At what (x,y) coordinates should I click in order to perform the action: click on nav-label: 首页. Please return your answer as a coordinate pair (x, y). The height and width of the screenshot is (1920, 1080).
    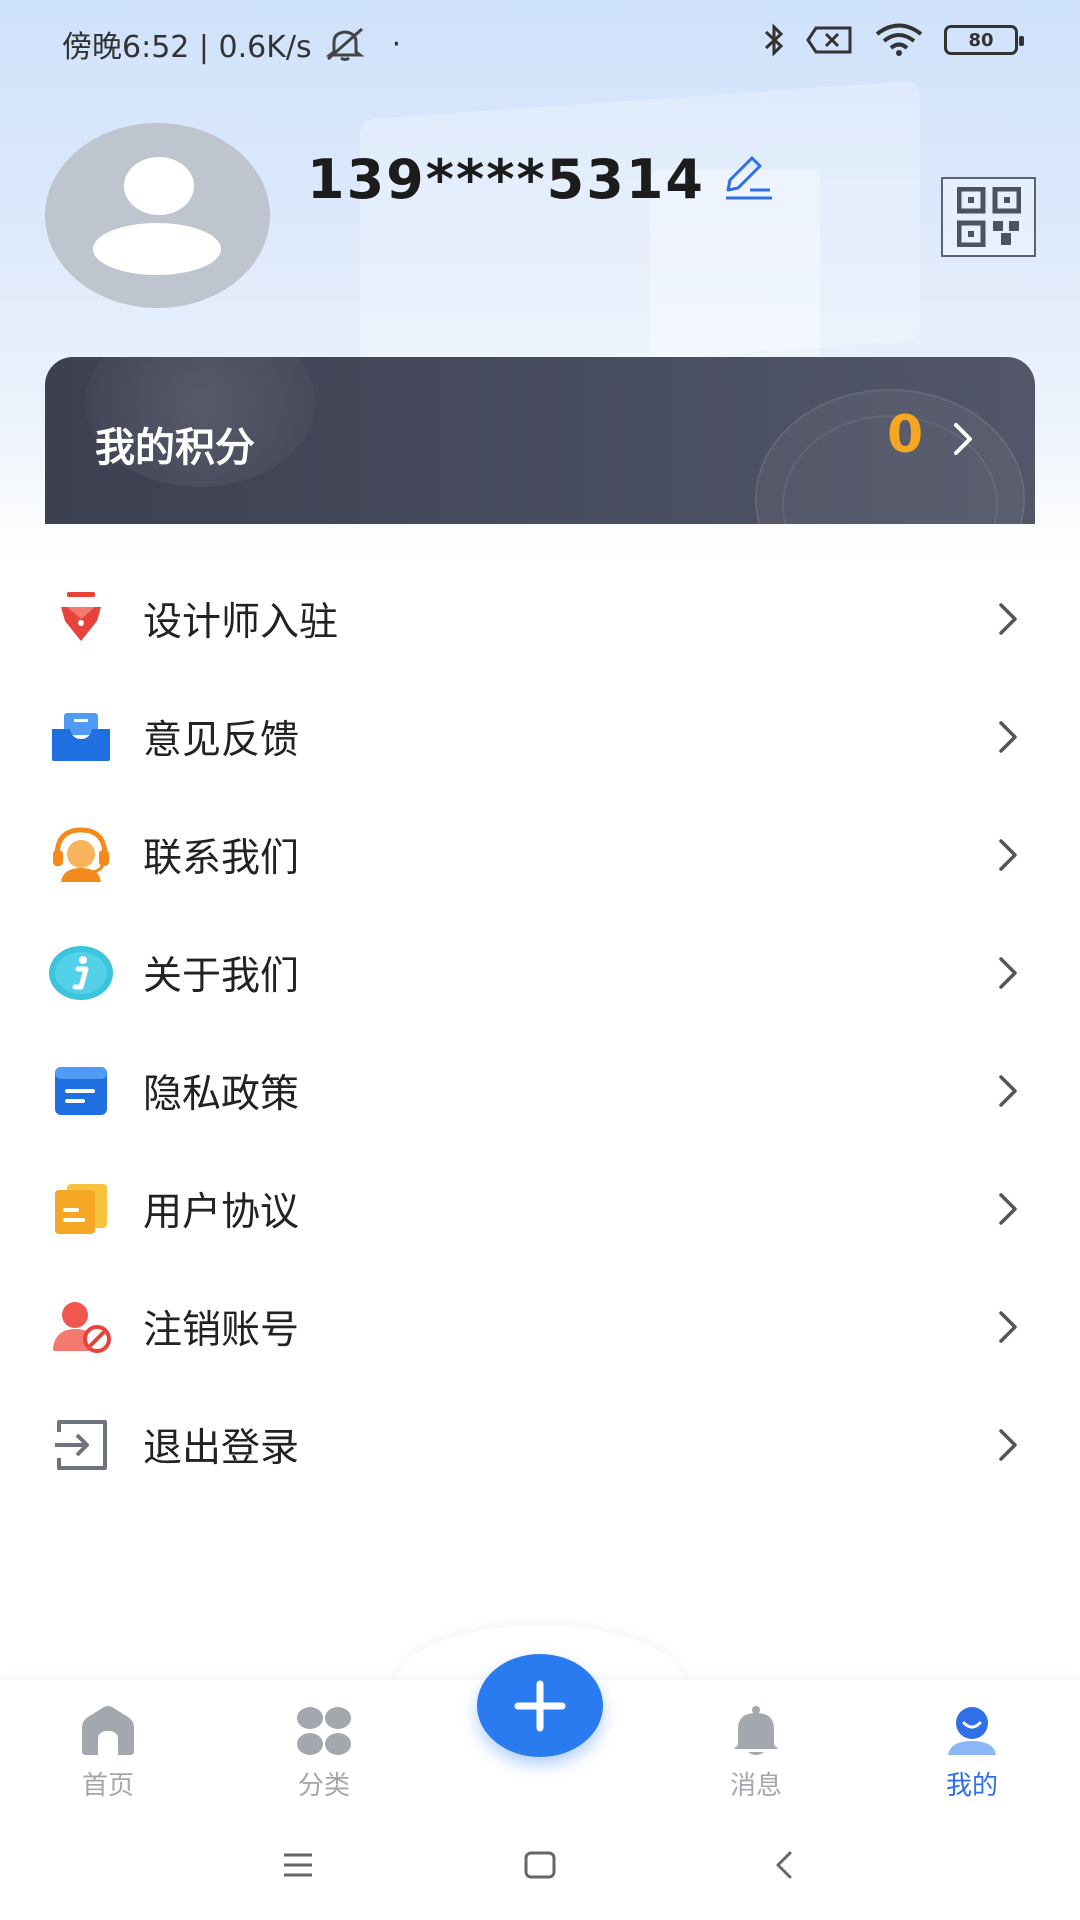
    Looking at the image, I should click on (107, 1786).